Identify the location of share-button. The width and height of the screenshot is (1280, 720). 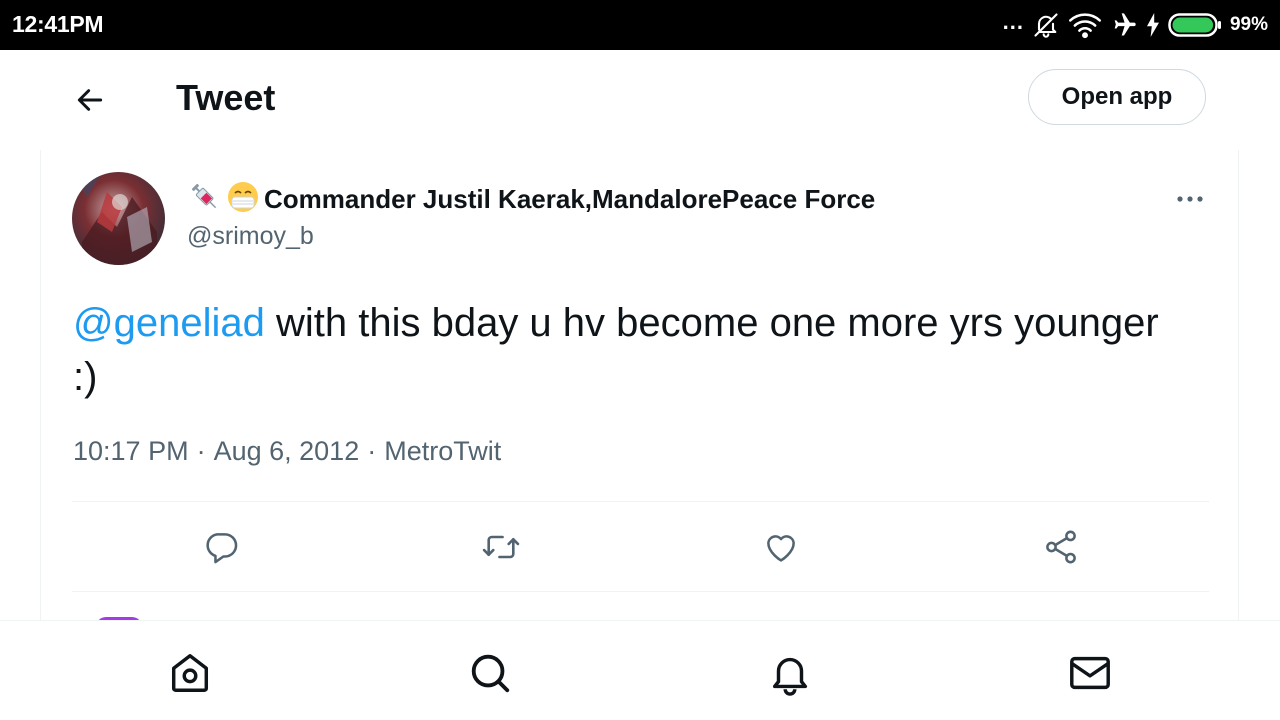
(1061, 547).